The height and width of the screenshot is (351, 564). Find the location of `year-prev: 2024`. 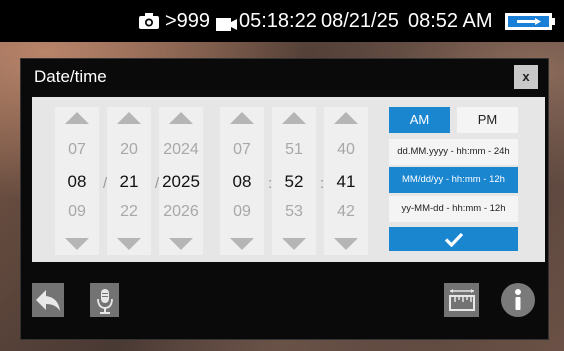

year-prev: 2024 is located at coordinates (181, 150).